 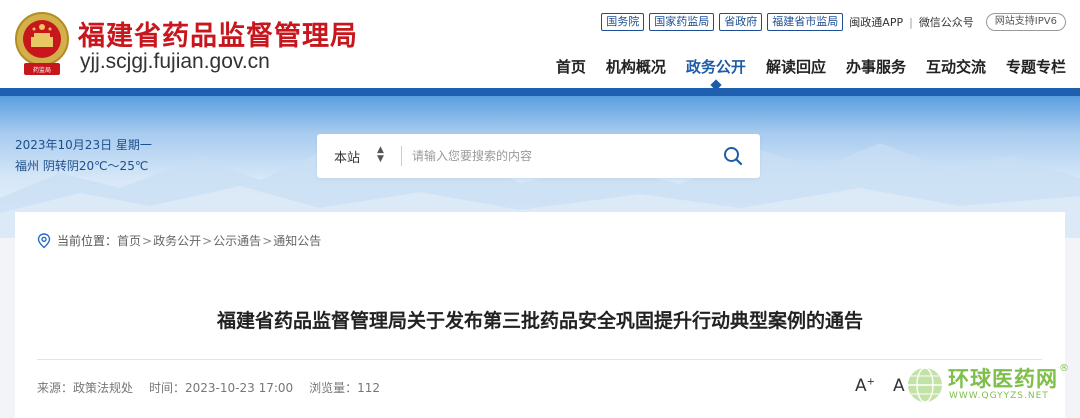 What do you see at coordinates (380, 155) in the screenshot?
I see `scope-updown-icon: ▲ ▼` at bounding box center [380, 155].